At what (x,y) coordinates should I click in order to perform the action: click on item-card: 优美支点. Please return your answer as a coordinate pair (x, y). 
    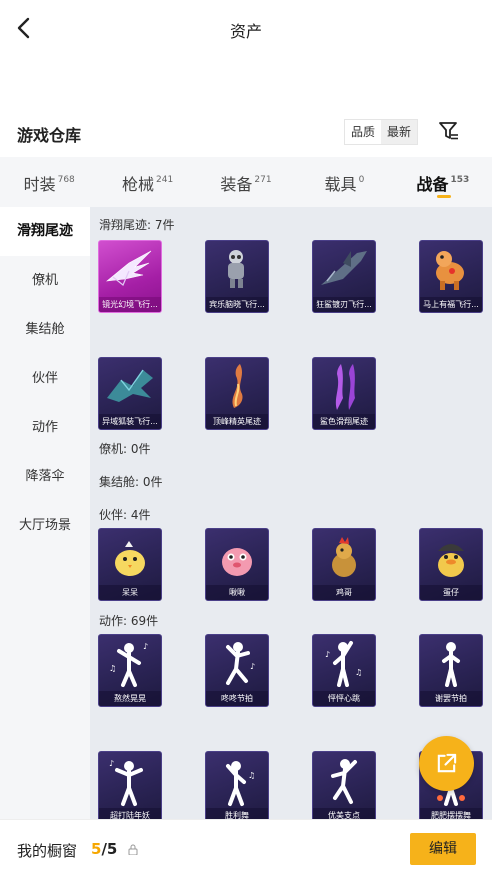
    Looking at the image, I should click on (344, 785).